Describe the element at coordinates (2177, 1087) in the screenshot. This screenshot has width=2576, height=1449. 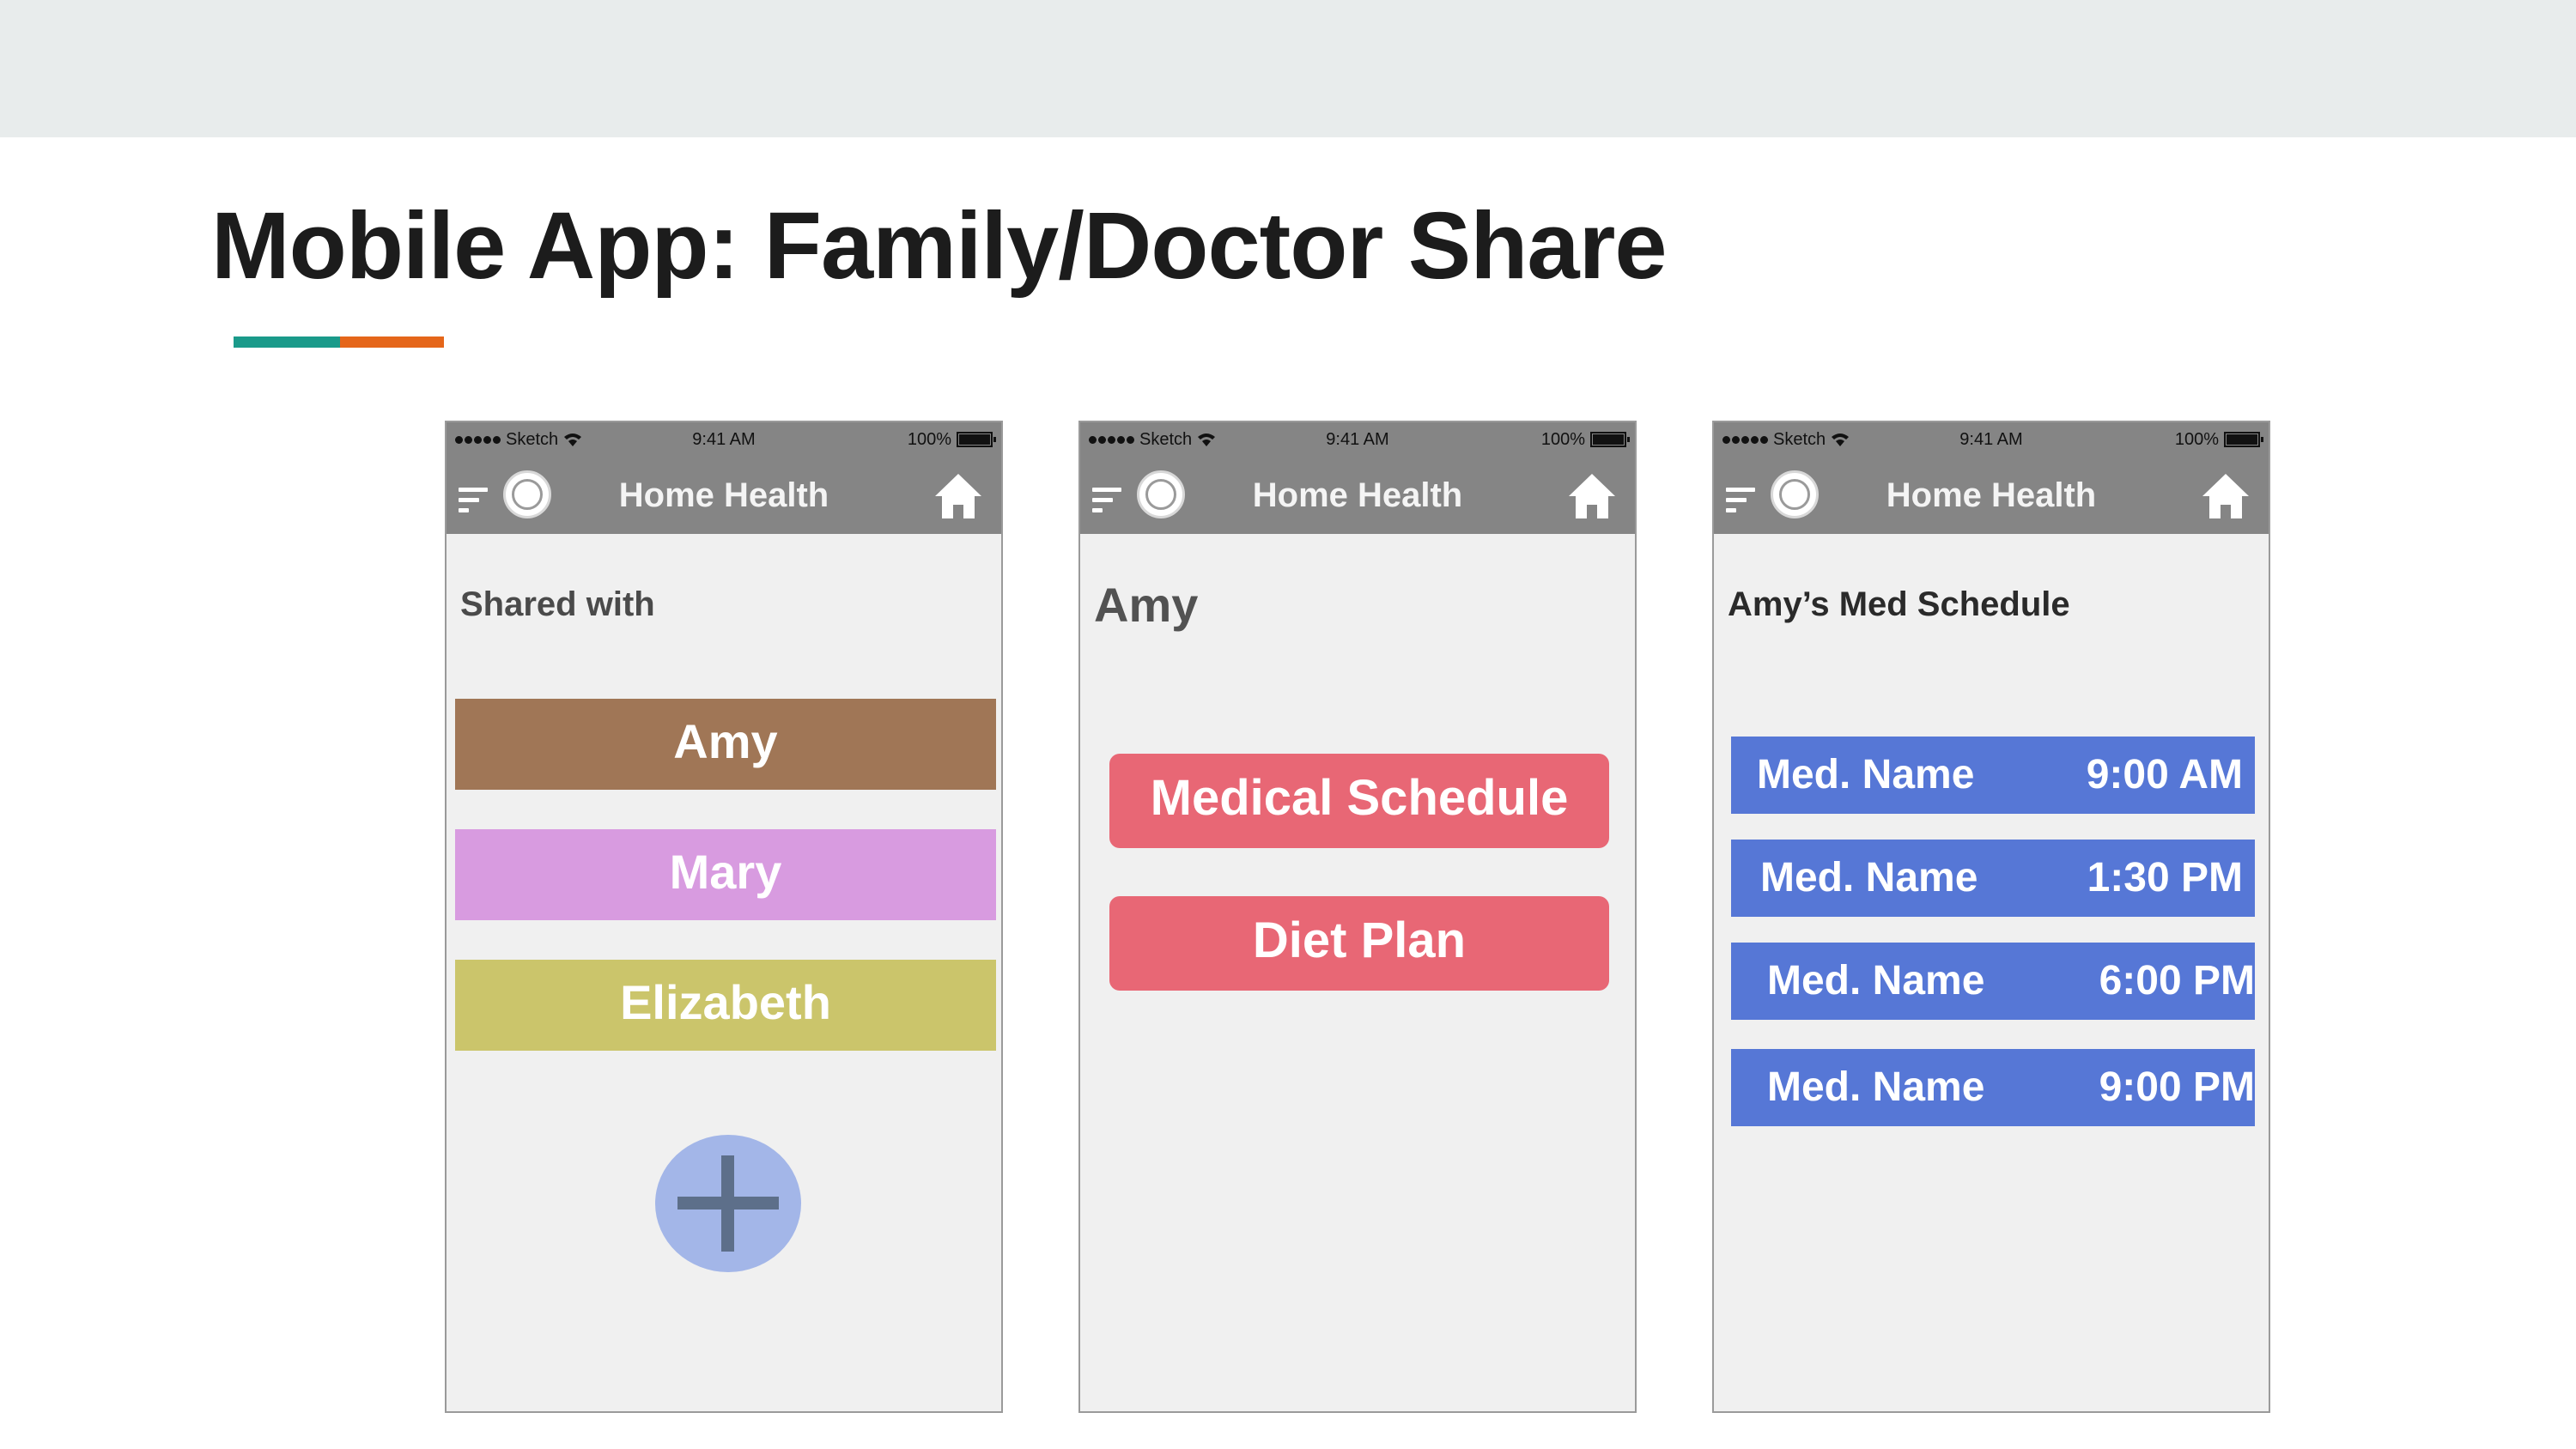
I see `med-time: 9:00 PM` at that location.